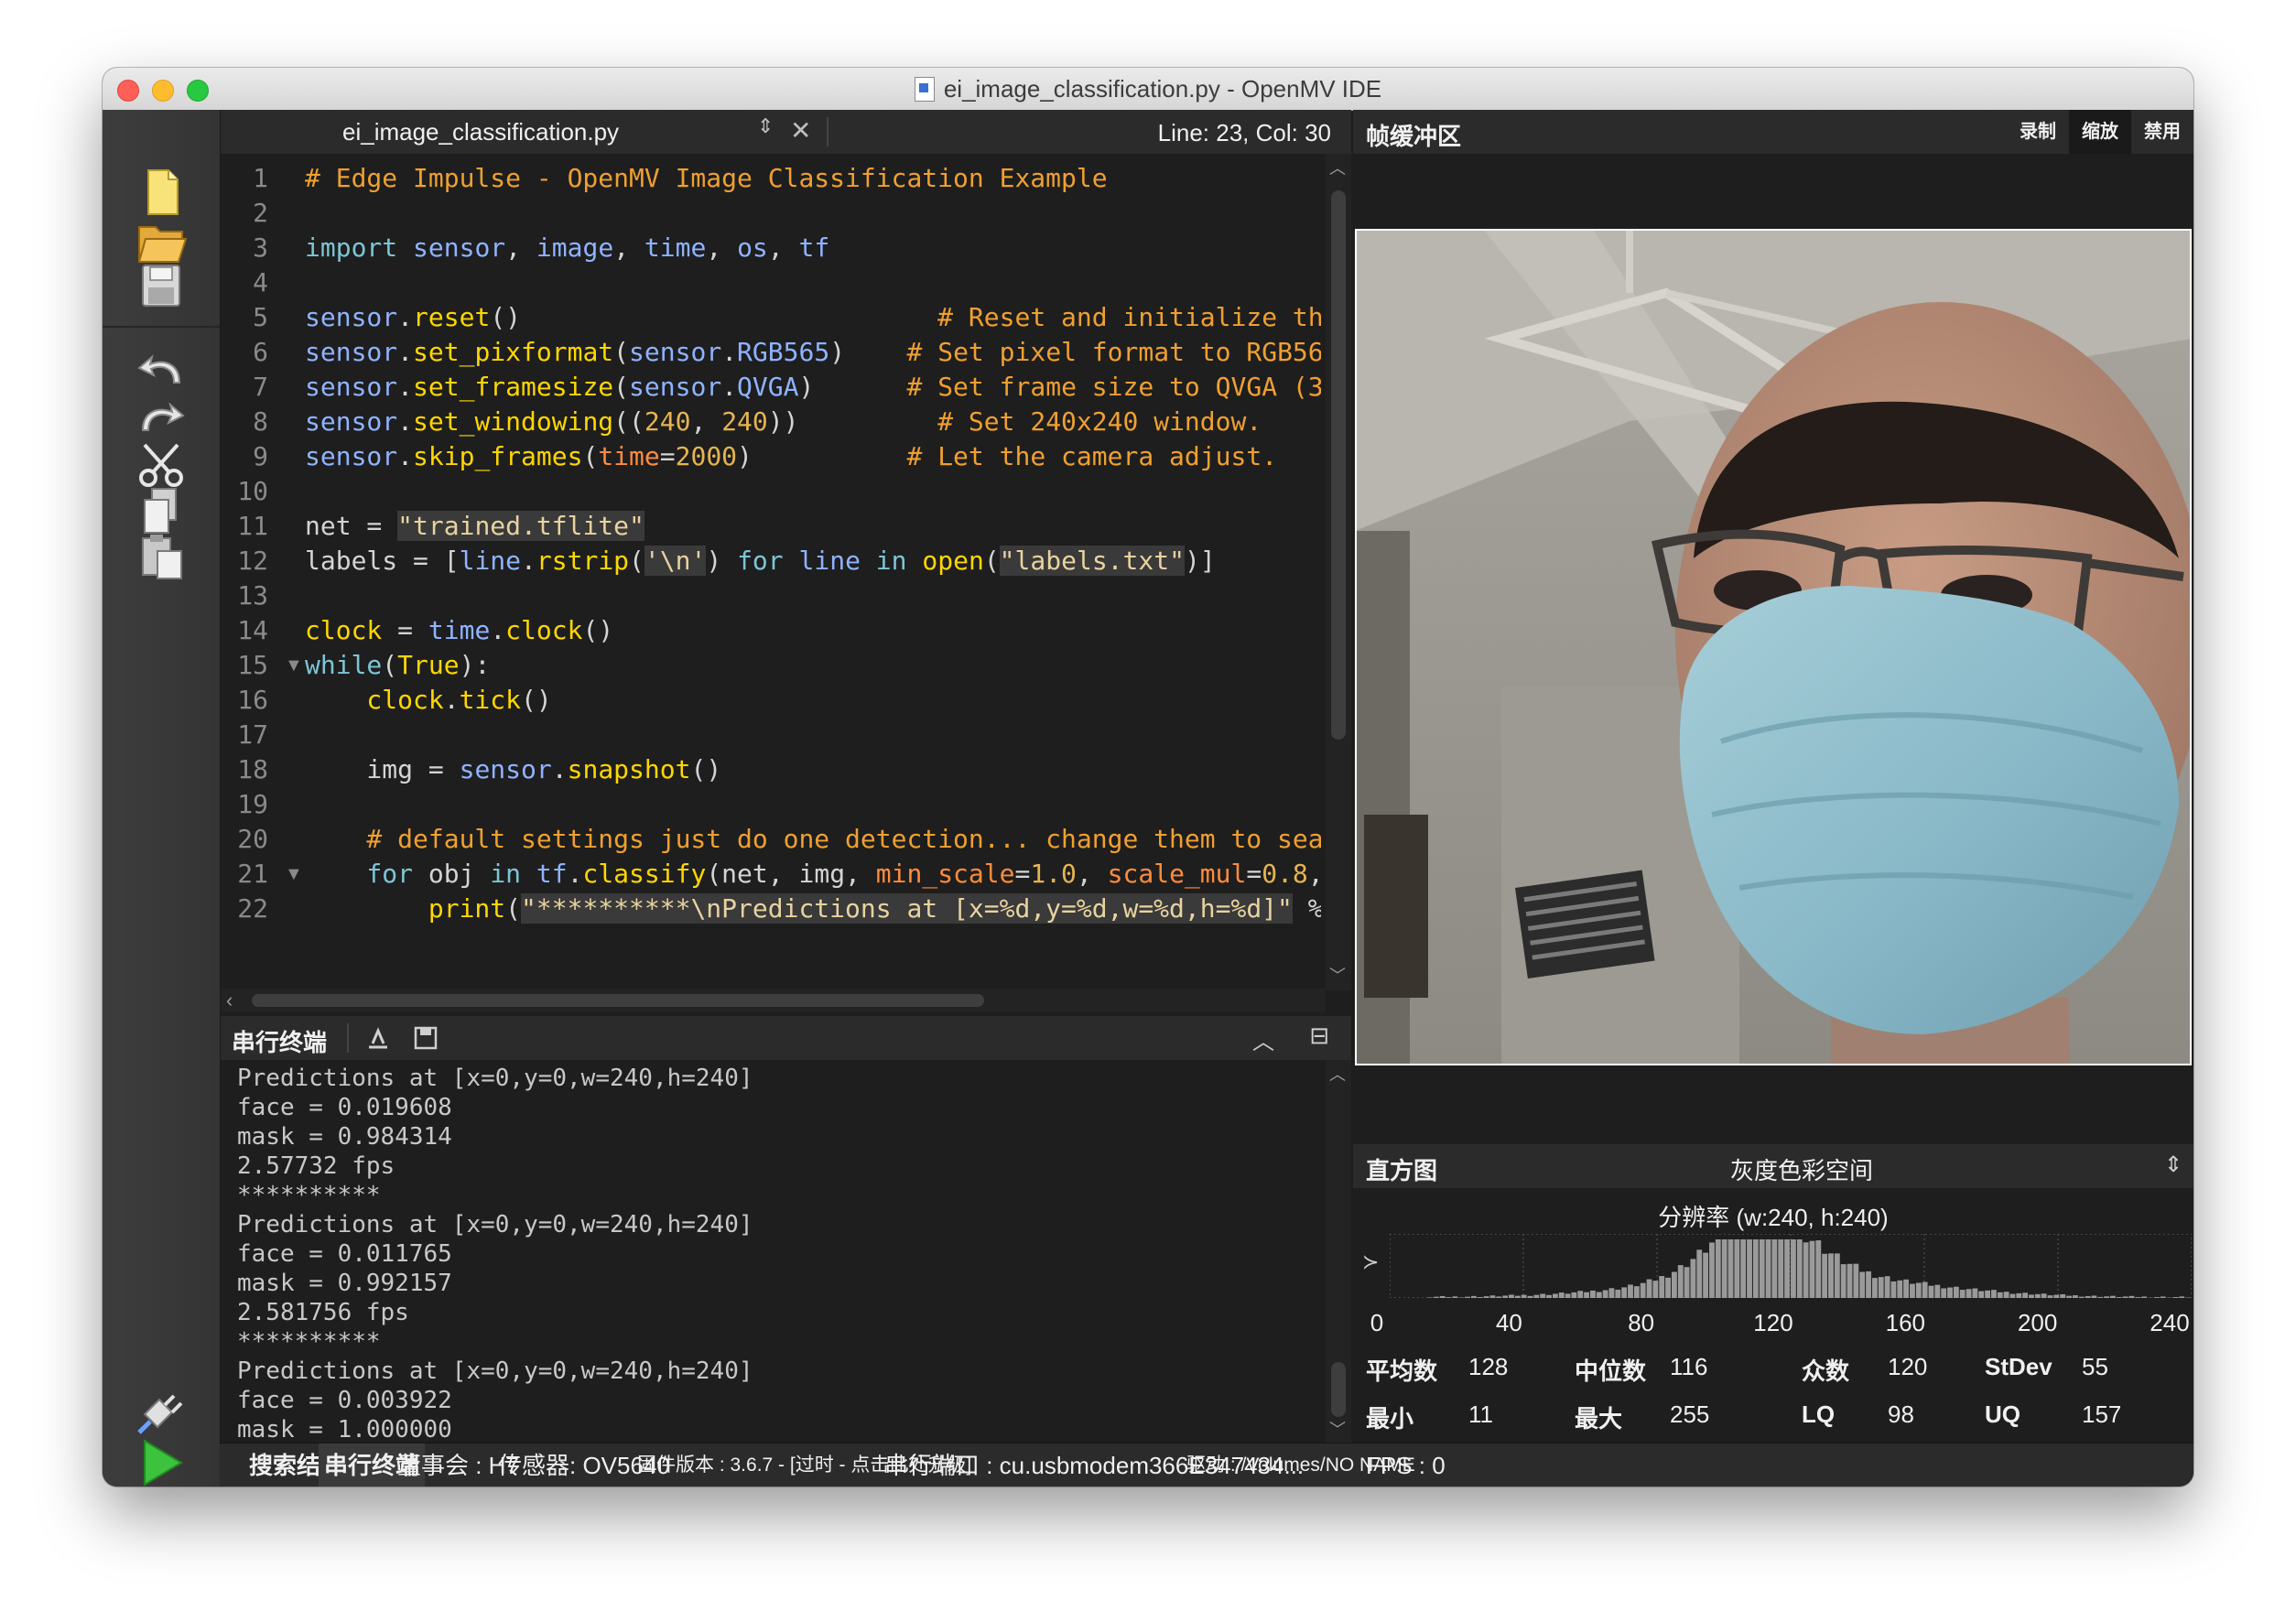  I want to click on close-tab-icon: ✕, so click(801, 131).